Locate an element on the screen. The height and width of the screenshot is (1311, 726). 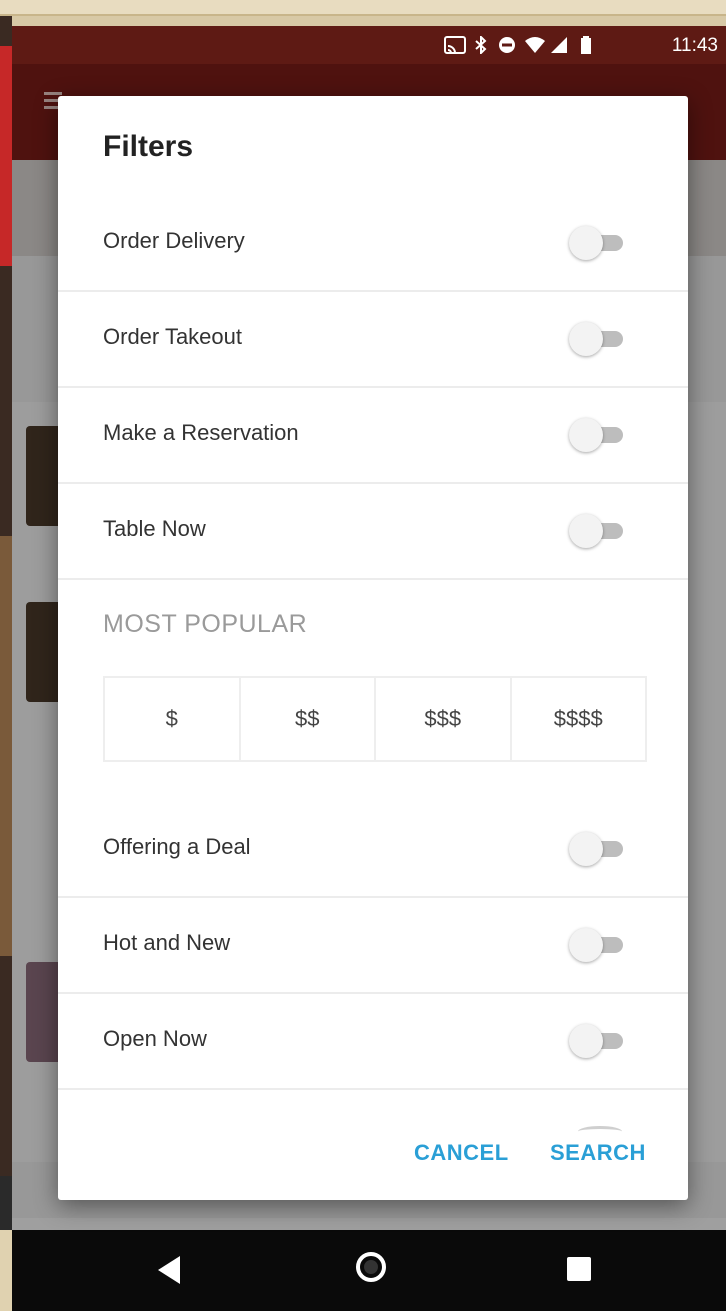
order-delivery-toggle is located at coordinates (598, 243).